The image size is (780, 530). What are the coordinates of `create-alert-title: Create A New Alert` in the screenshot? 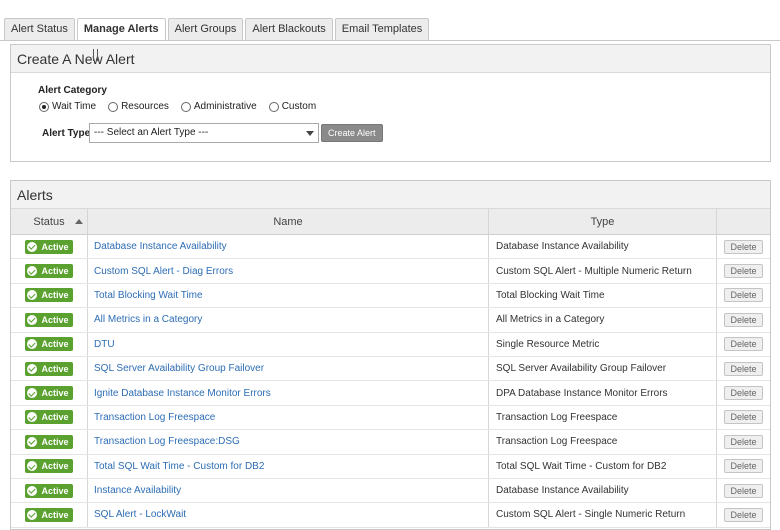 It's located at (390, 59).